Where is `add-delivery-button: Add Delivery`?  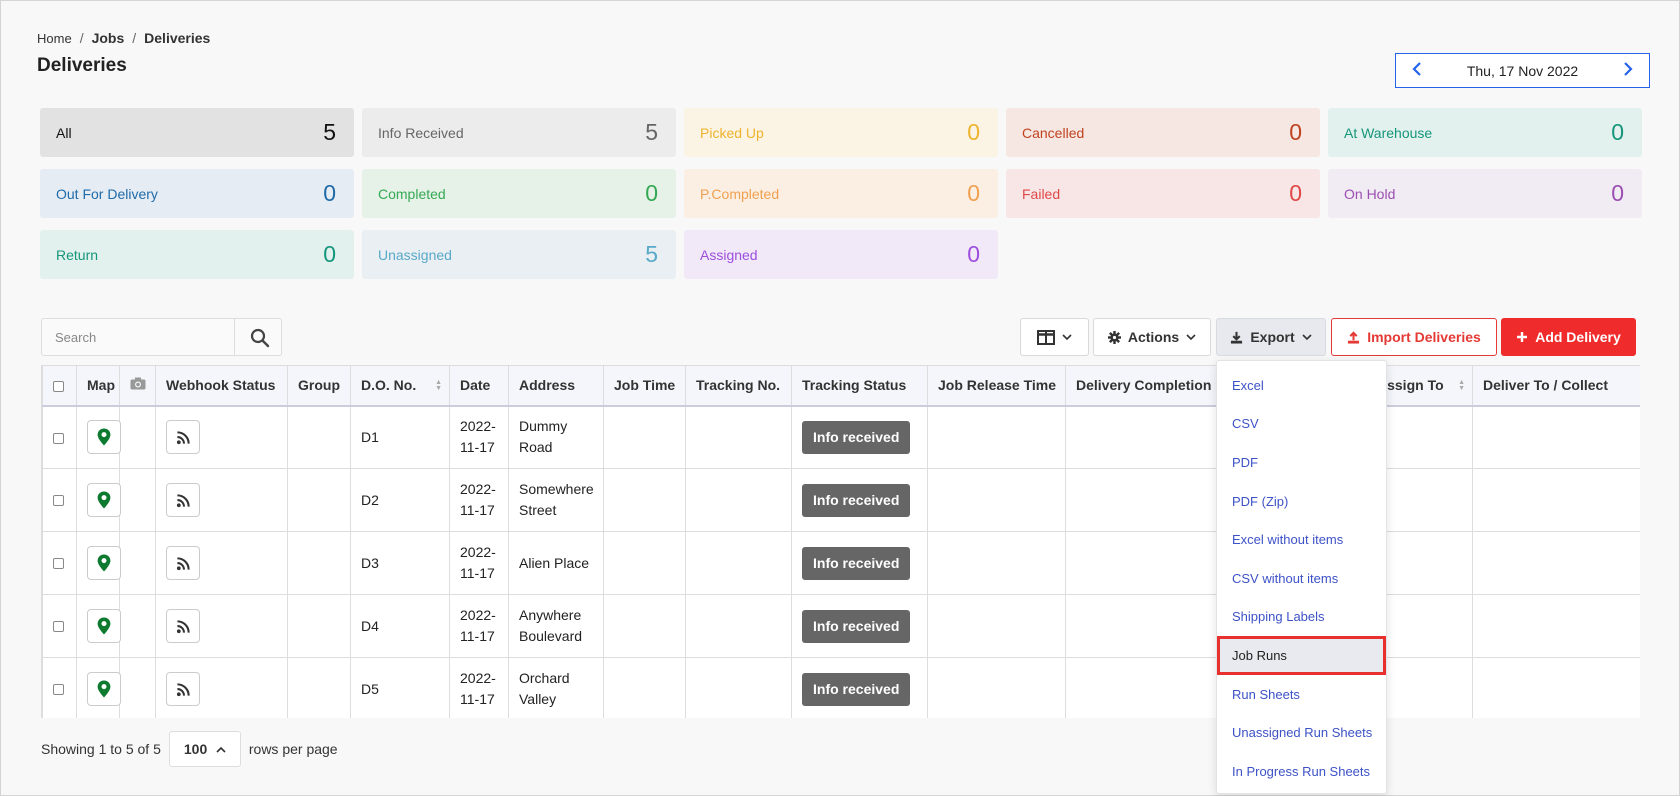
add-delivery-button: Add Delivery is located at coordinates (1568, 337).